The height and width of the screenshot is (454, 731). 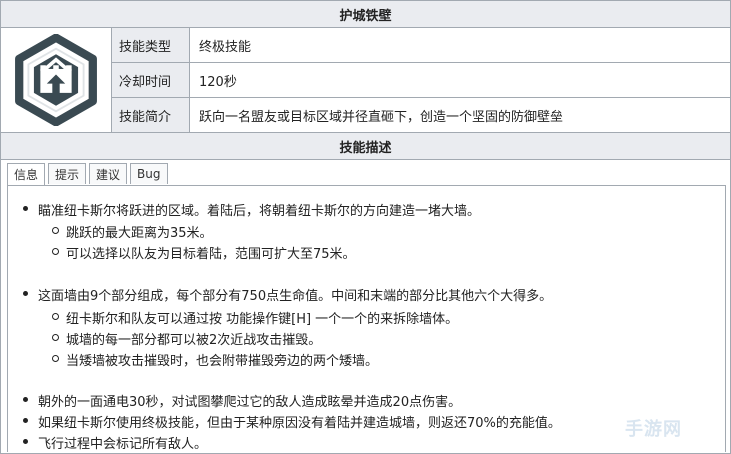 I want to click on tab-bug: Bug, so click(x=149, y=173).